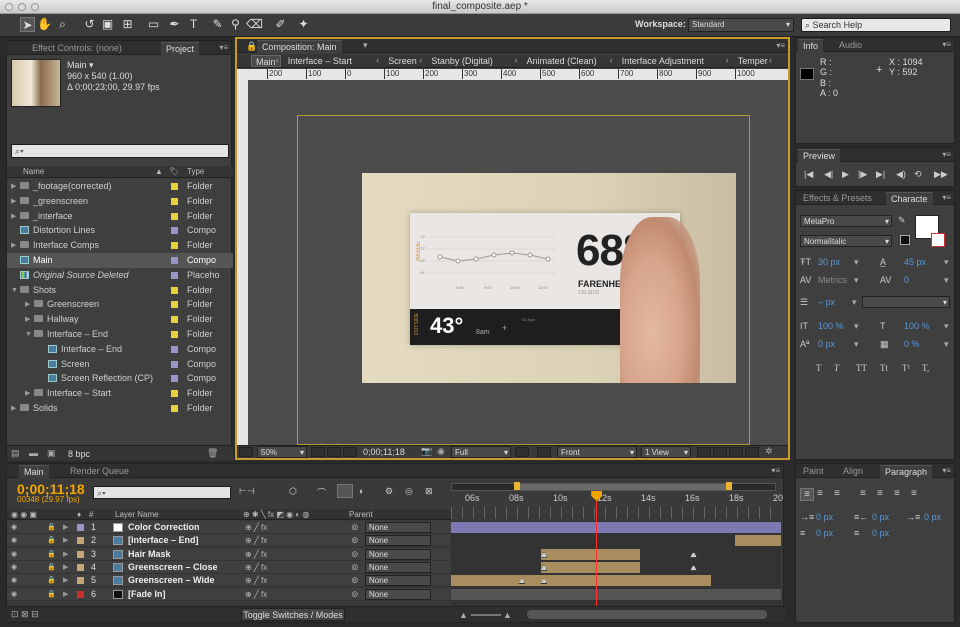 The image size is (960, 627). I want to click on col-layer-name: Layer Name, so click(137, 514).